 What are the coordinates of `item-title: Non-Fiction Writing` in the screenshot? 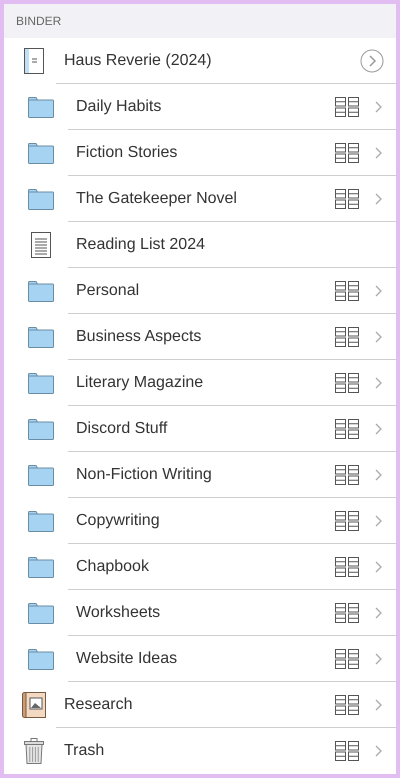 It's located at (144, 475).